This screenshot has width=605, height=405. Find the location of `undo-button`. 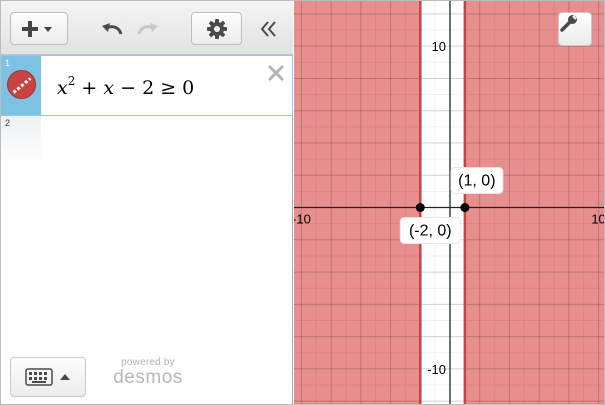

undo-button is located at coordinates (112, 28).